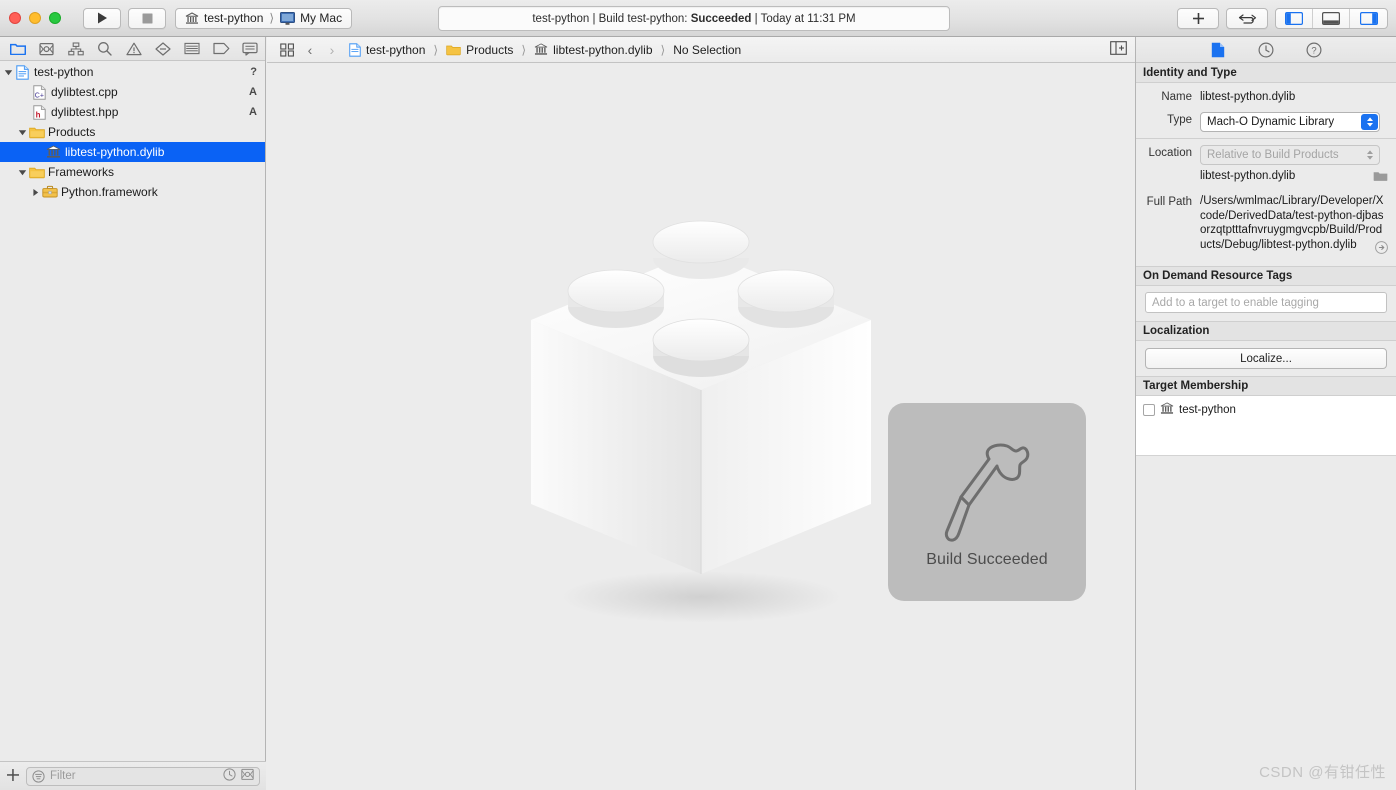 The image size is (1396, 790). I want to click on navigator-filter-bar: Filter, so click(133, 775).